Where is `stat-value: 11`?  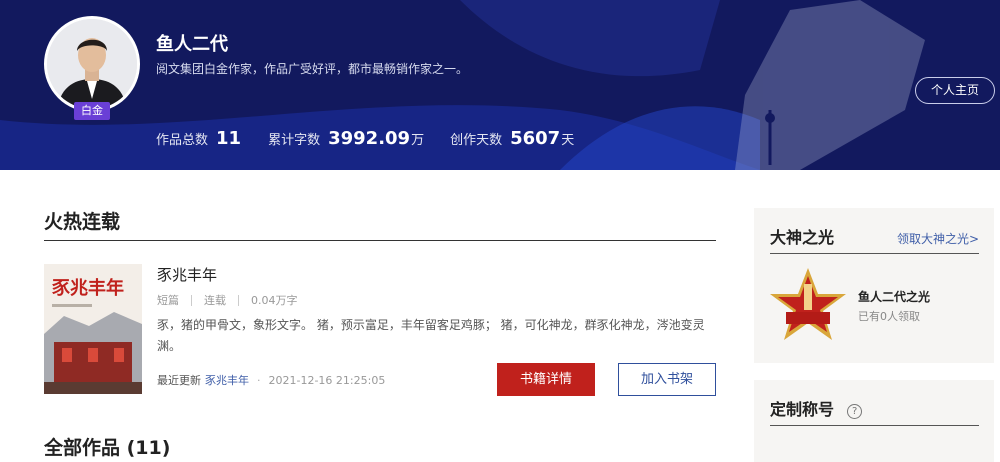 stat-value: 11 is located at coordinates (229, 138).